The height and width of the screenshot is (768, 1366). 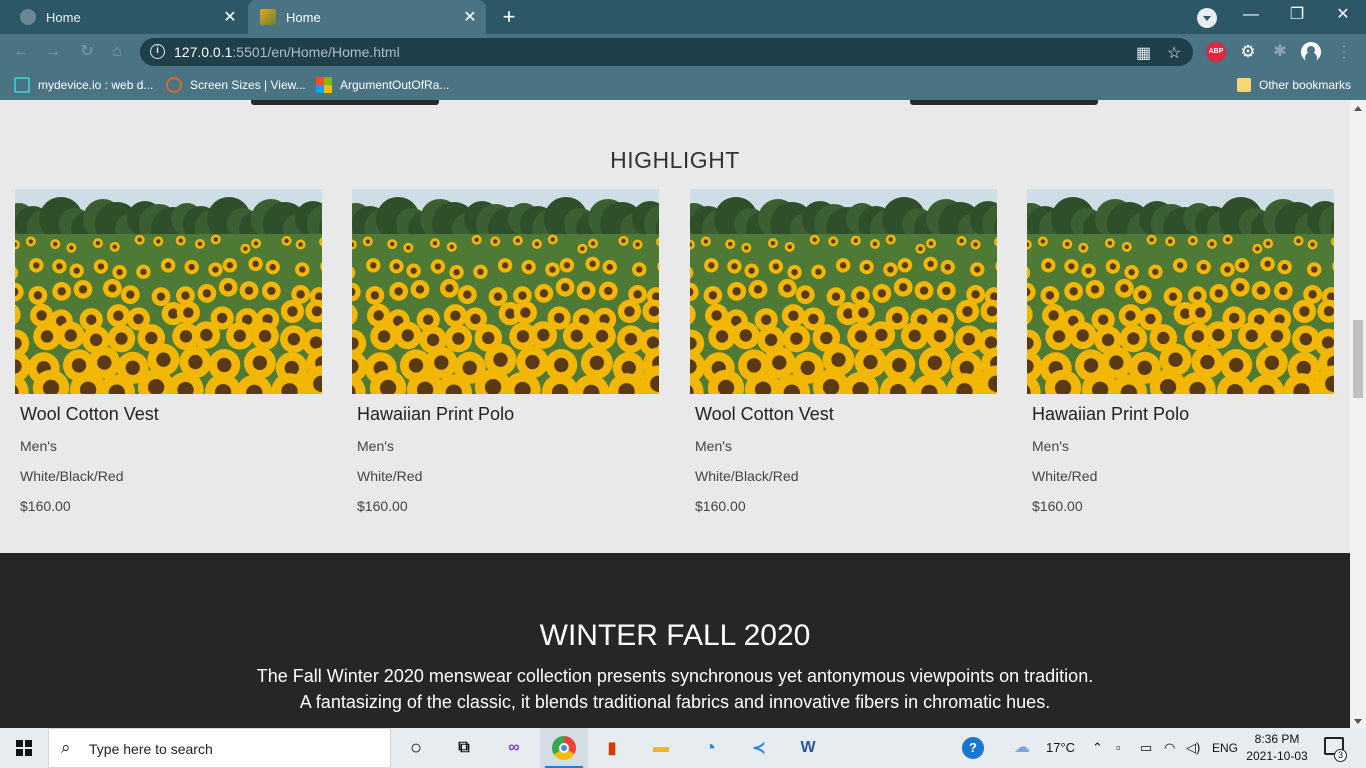 I want to click on home-icon: ⌂, so click(x=117, y=52).